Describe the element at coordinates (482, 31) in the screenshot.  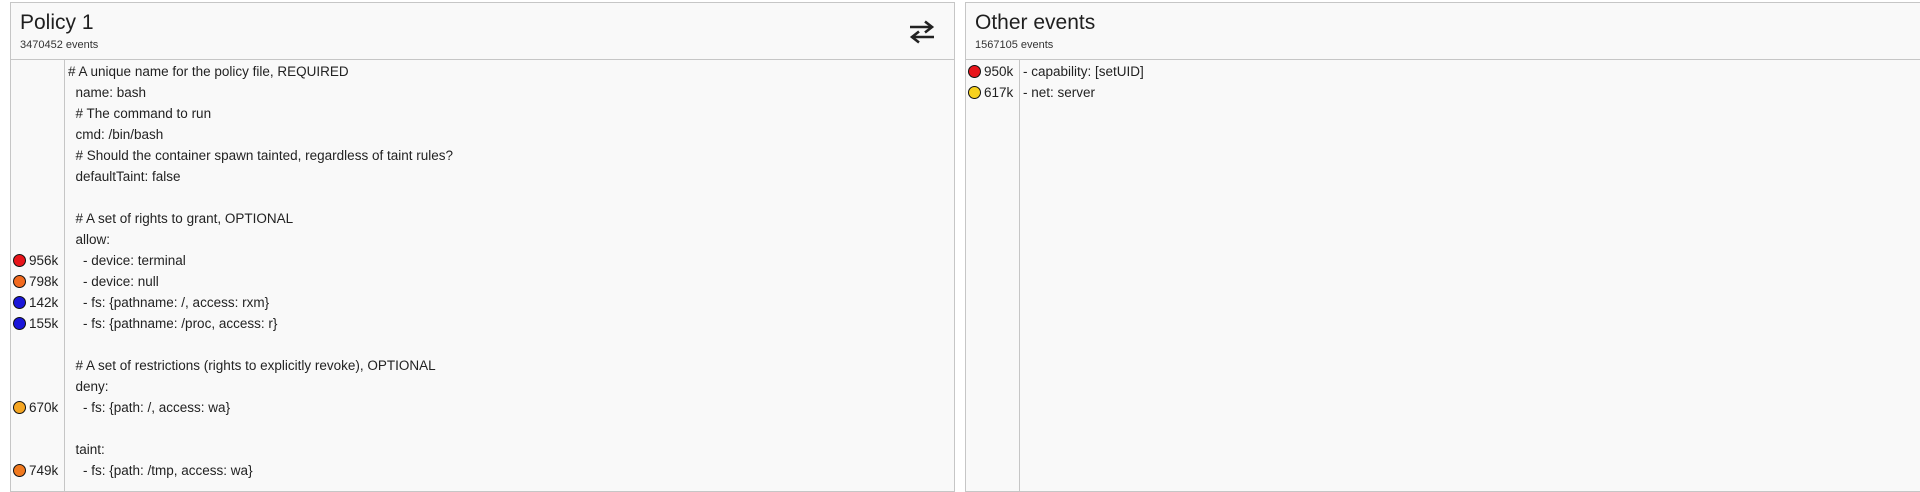
I see `policy-panel-header: Policy 1 3470452 events` at that location.